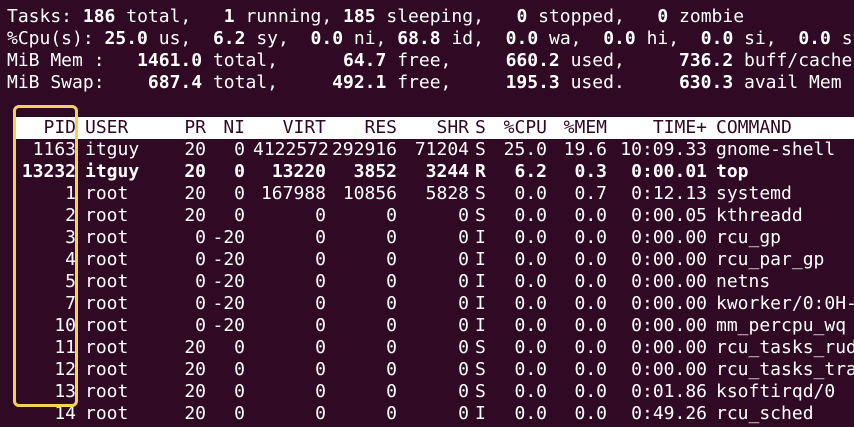 The height and width of the screenshot is (427, 854). What do you see at coordinates (175, 82) in the screenshot?
I see `swap-total: 687.4` at bounding box center [175, 82].